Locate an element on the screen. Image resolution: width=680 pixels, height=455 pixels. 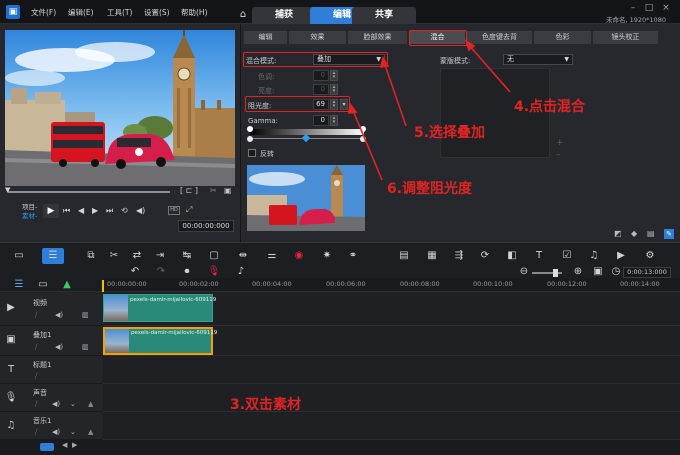
playhead is located at coordinates (103, 286).